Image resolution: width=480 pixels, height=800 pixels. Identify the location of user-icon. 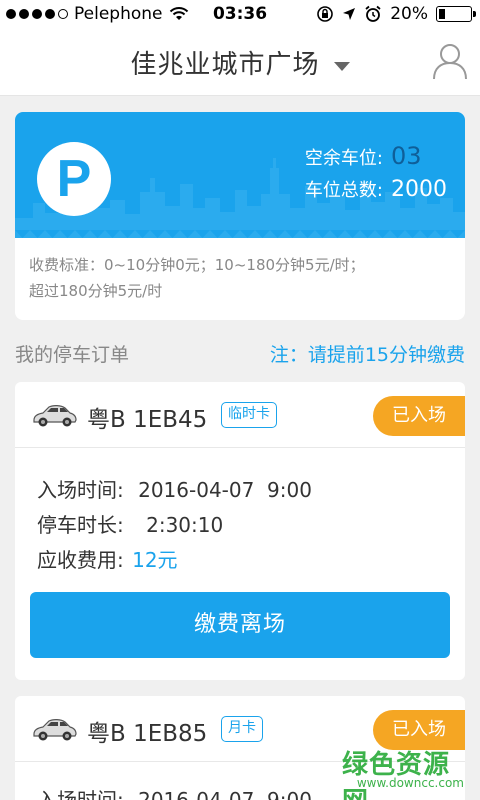
(450, 61).